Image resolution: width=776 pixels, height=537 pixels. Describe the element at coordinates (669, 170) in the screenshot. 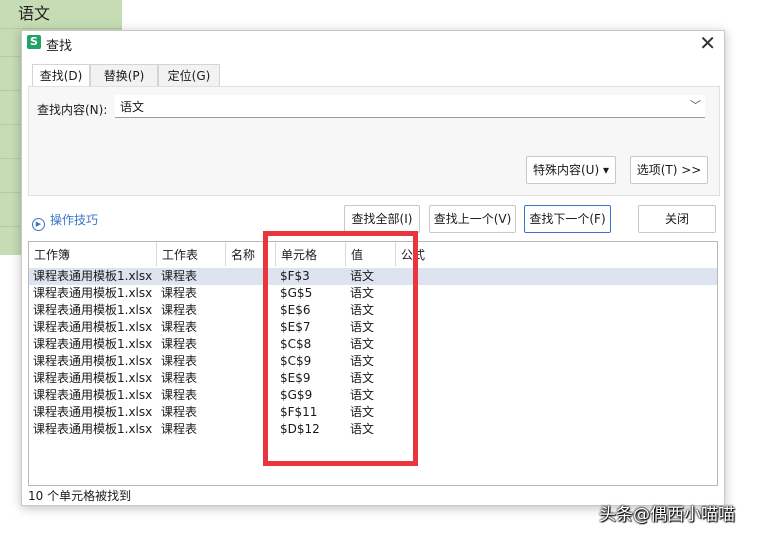

I see `options-button: 选项(T) >>` at that location.